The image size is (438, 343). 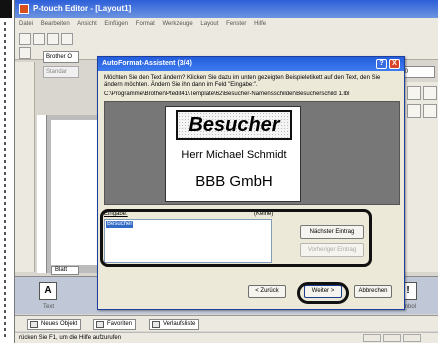 I want to click on status-text: rücken Sie F1, um die Hilfe aufzurufen, so click(x=70, y=338).